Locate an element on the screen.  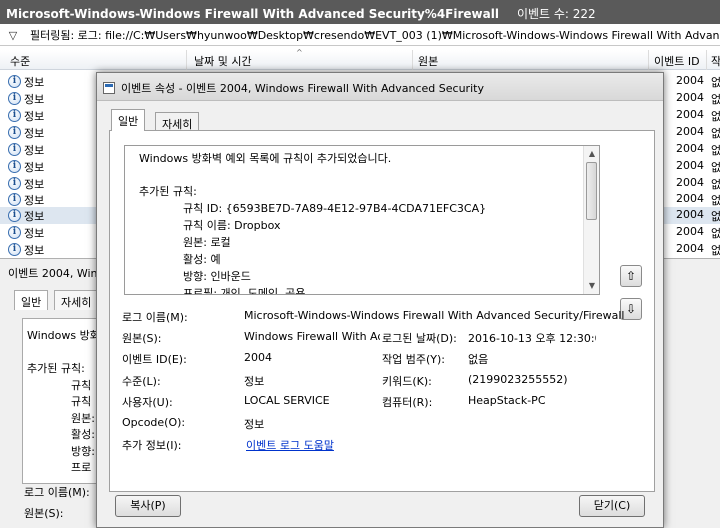
logged-label: 로그된 날짜(D): is located at coordinates (419, 338).